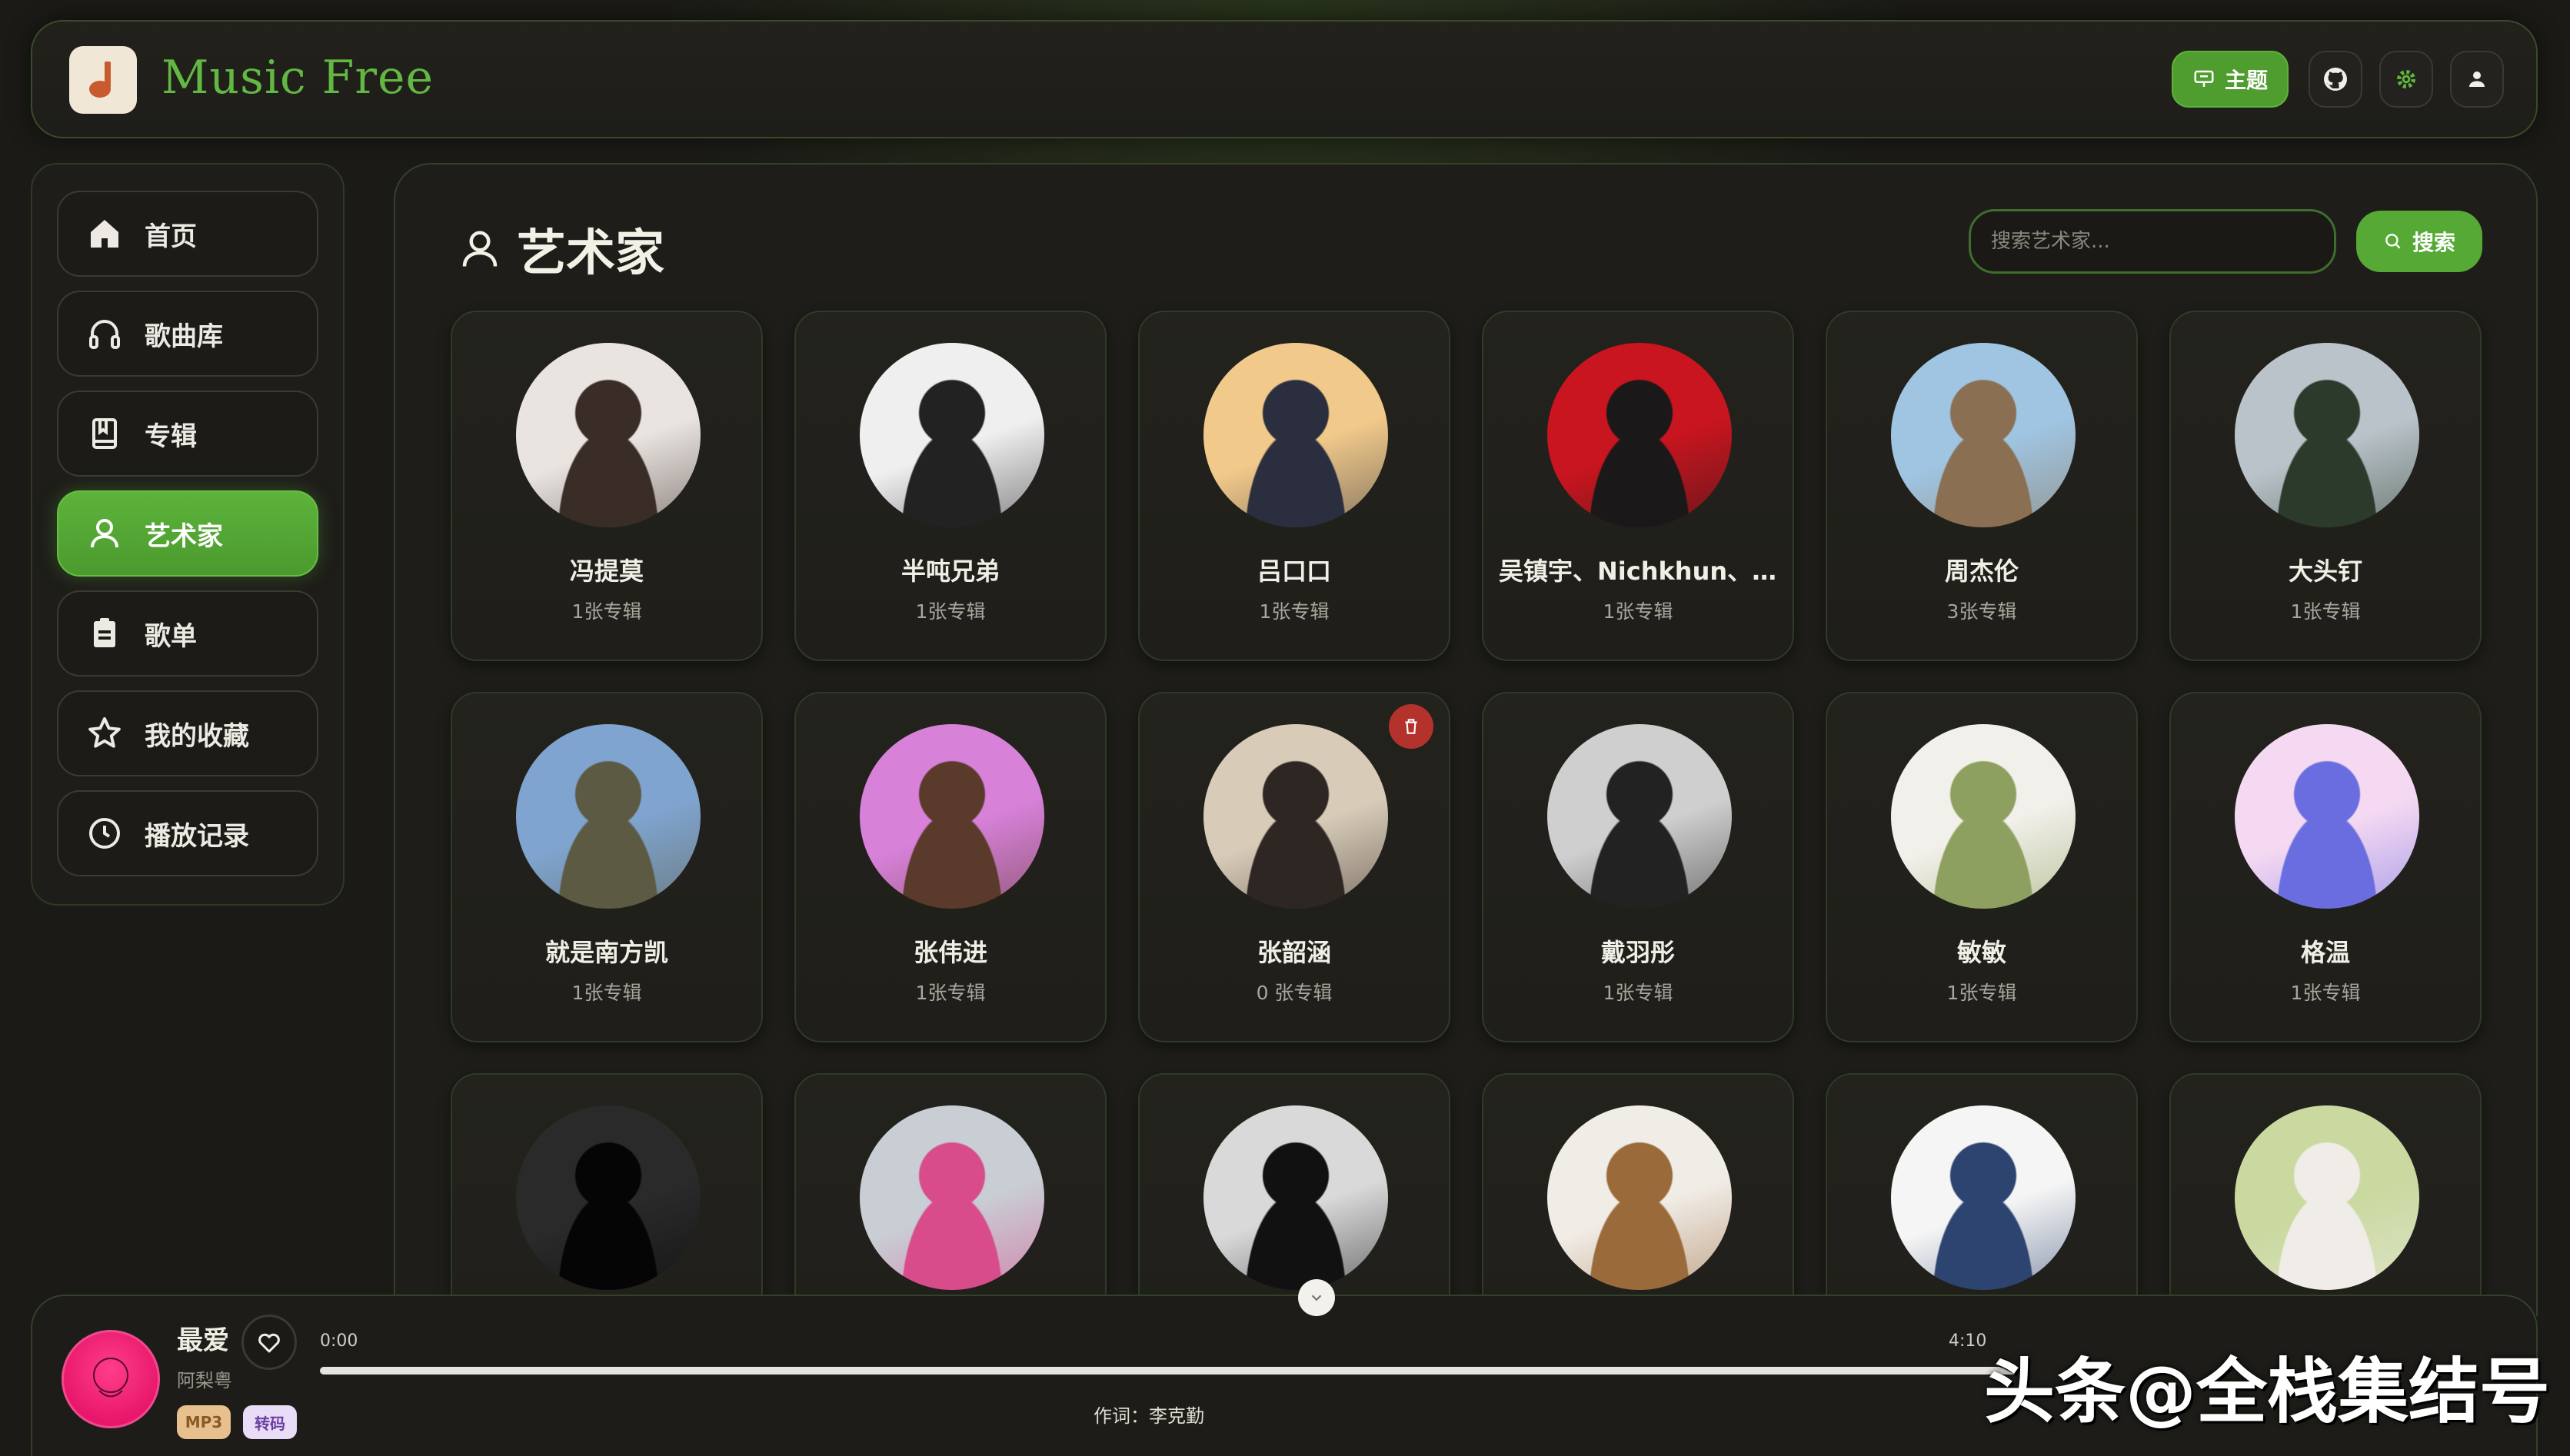 The width and height of the screenshot is (2570, 1456). What do you see at coordinates (104, 833) in the screenshot?
I see `clock-icon` at bounding box center [104, 833].